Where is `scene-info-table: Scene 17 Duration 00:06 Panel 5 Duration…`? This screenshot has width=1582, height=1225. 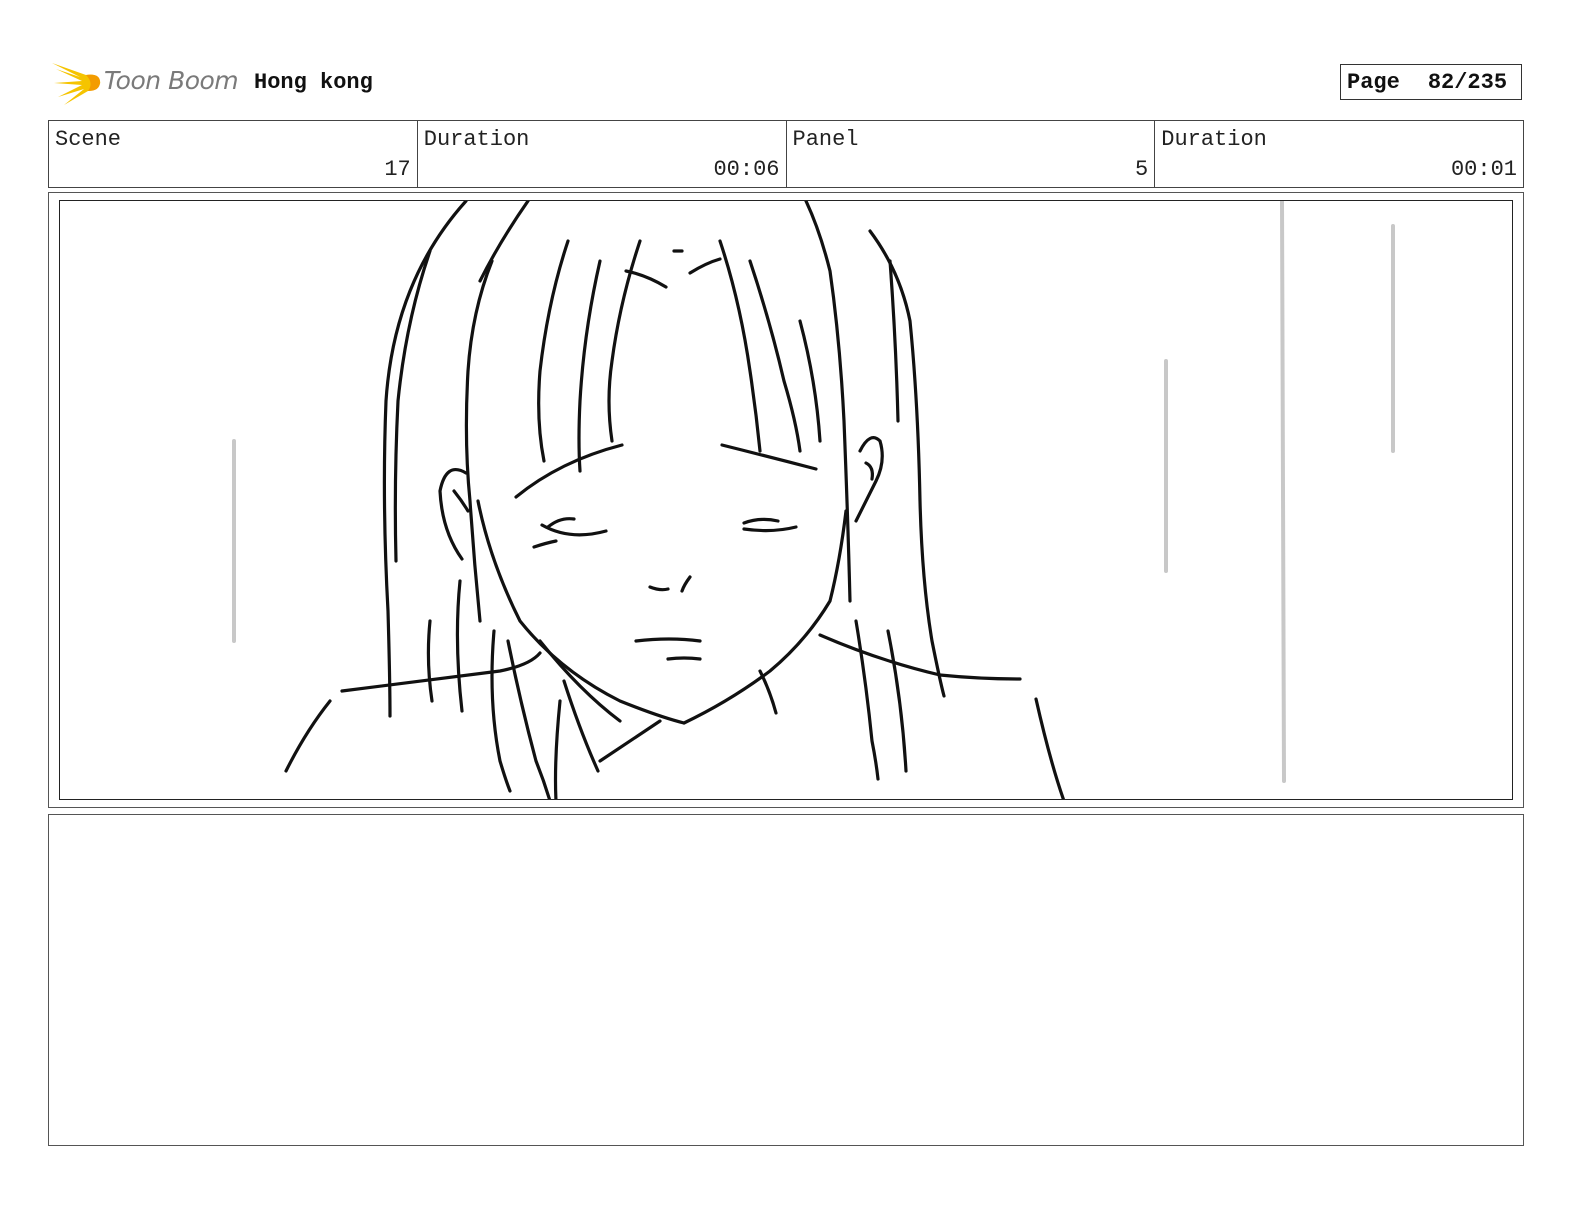 scene-info-table: Scene 17 Duration 00:06 Panel 5 Duration… is located at coordinates (786, 154).